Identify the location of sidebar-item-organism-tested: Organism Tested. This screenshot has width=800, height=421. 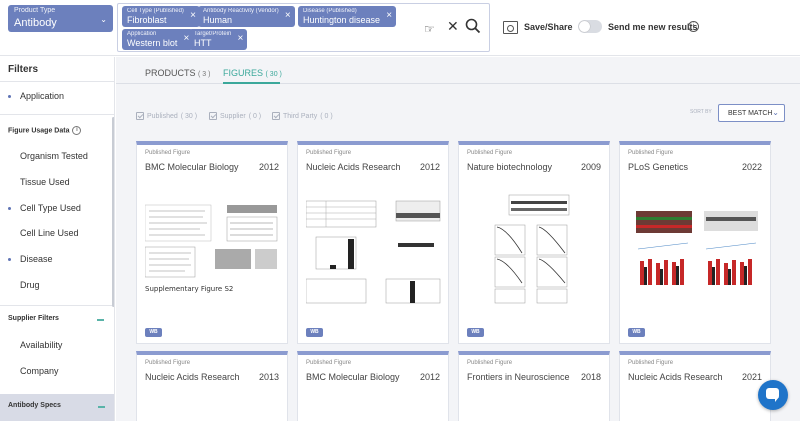
(54, 156).